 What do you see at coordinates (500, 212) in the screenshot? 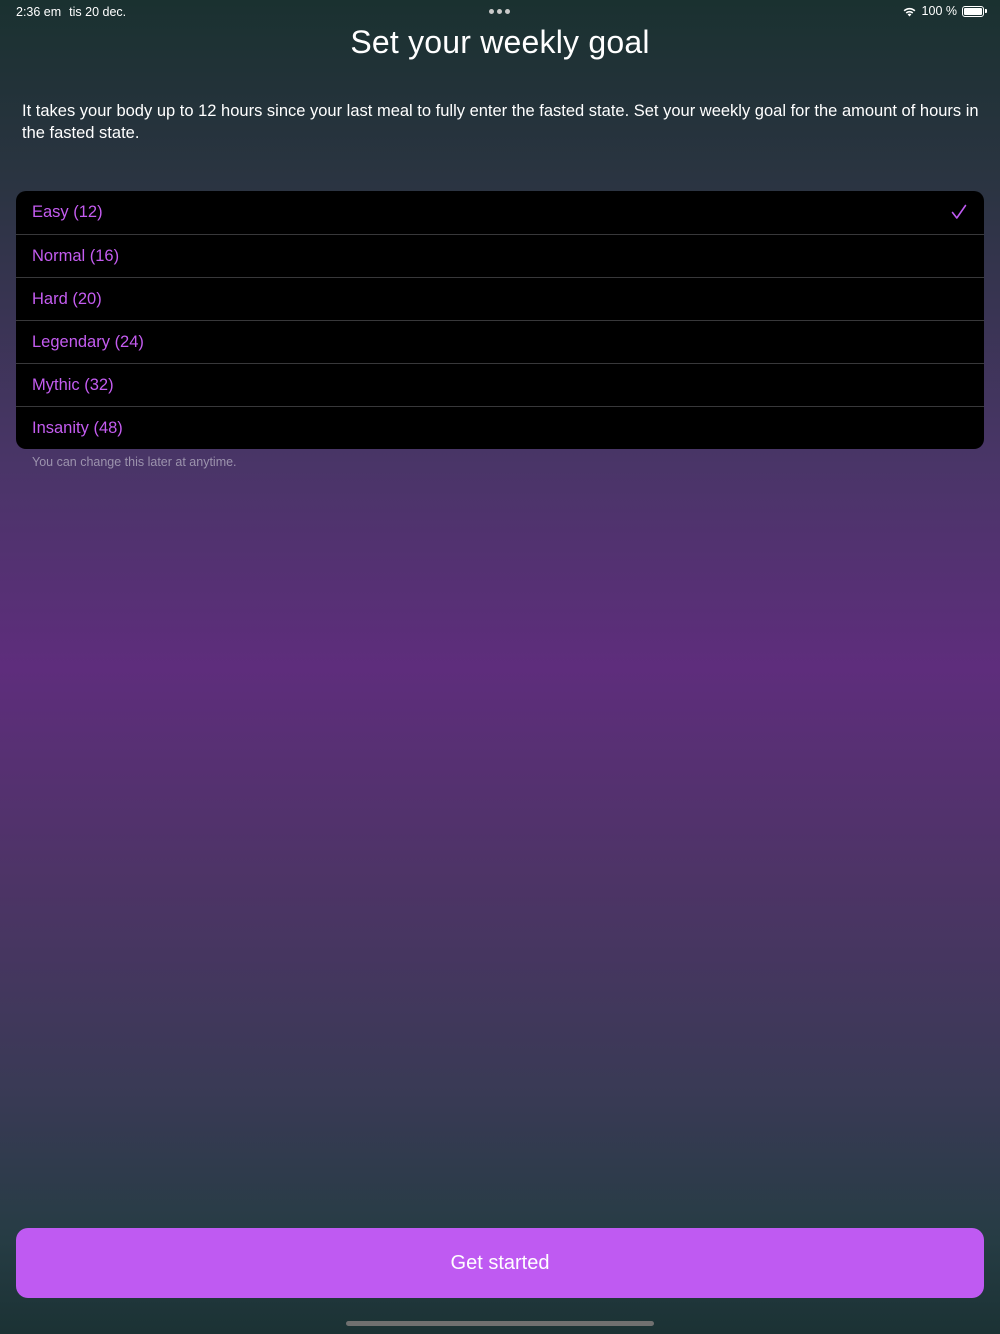
I see `goal-option: Easy (12)` at bounding box center [500, 212].